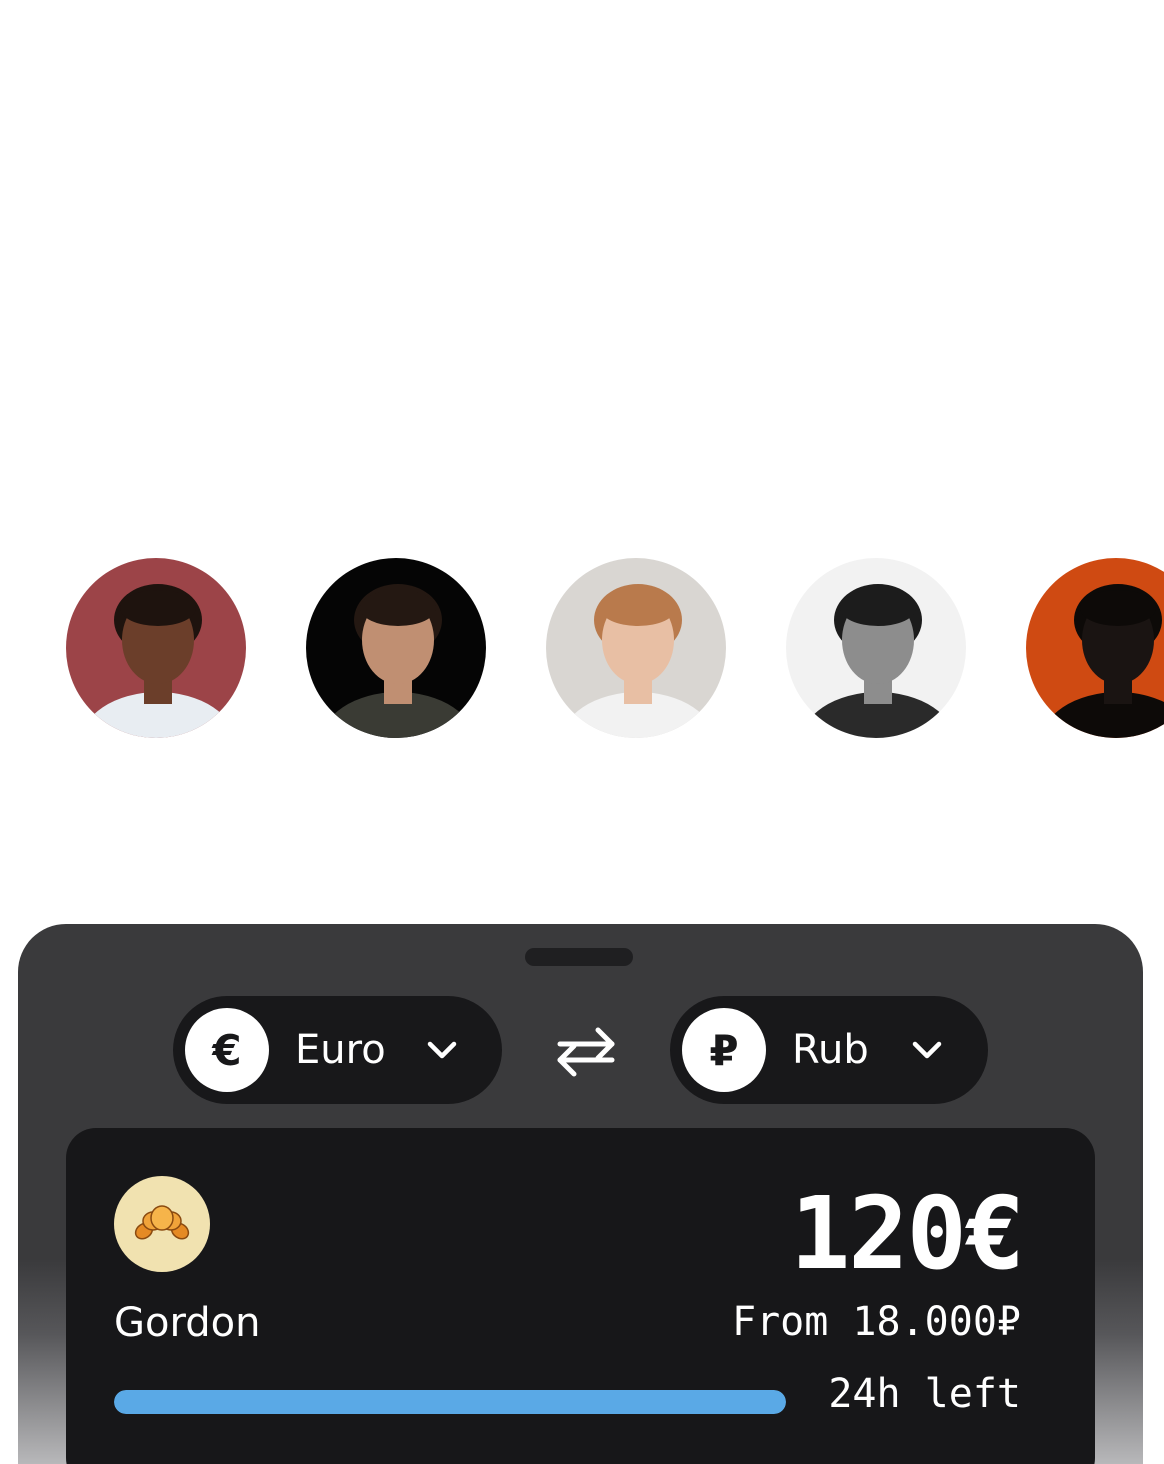  Describe the element at coordinates (579, 957) in the screenshot. I see `sheet-grabber` at that location.